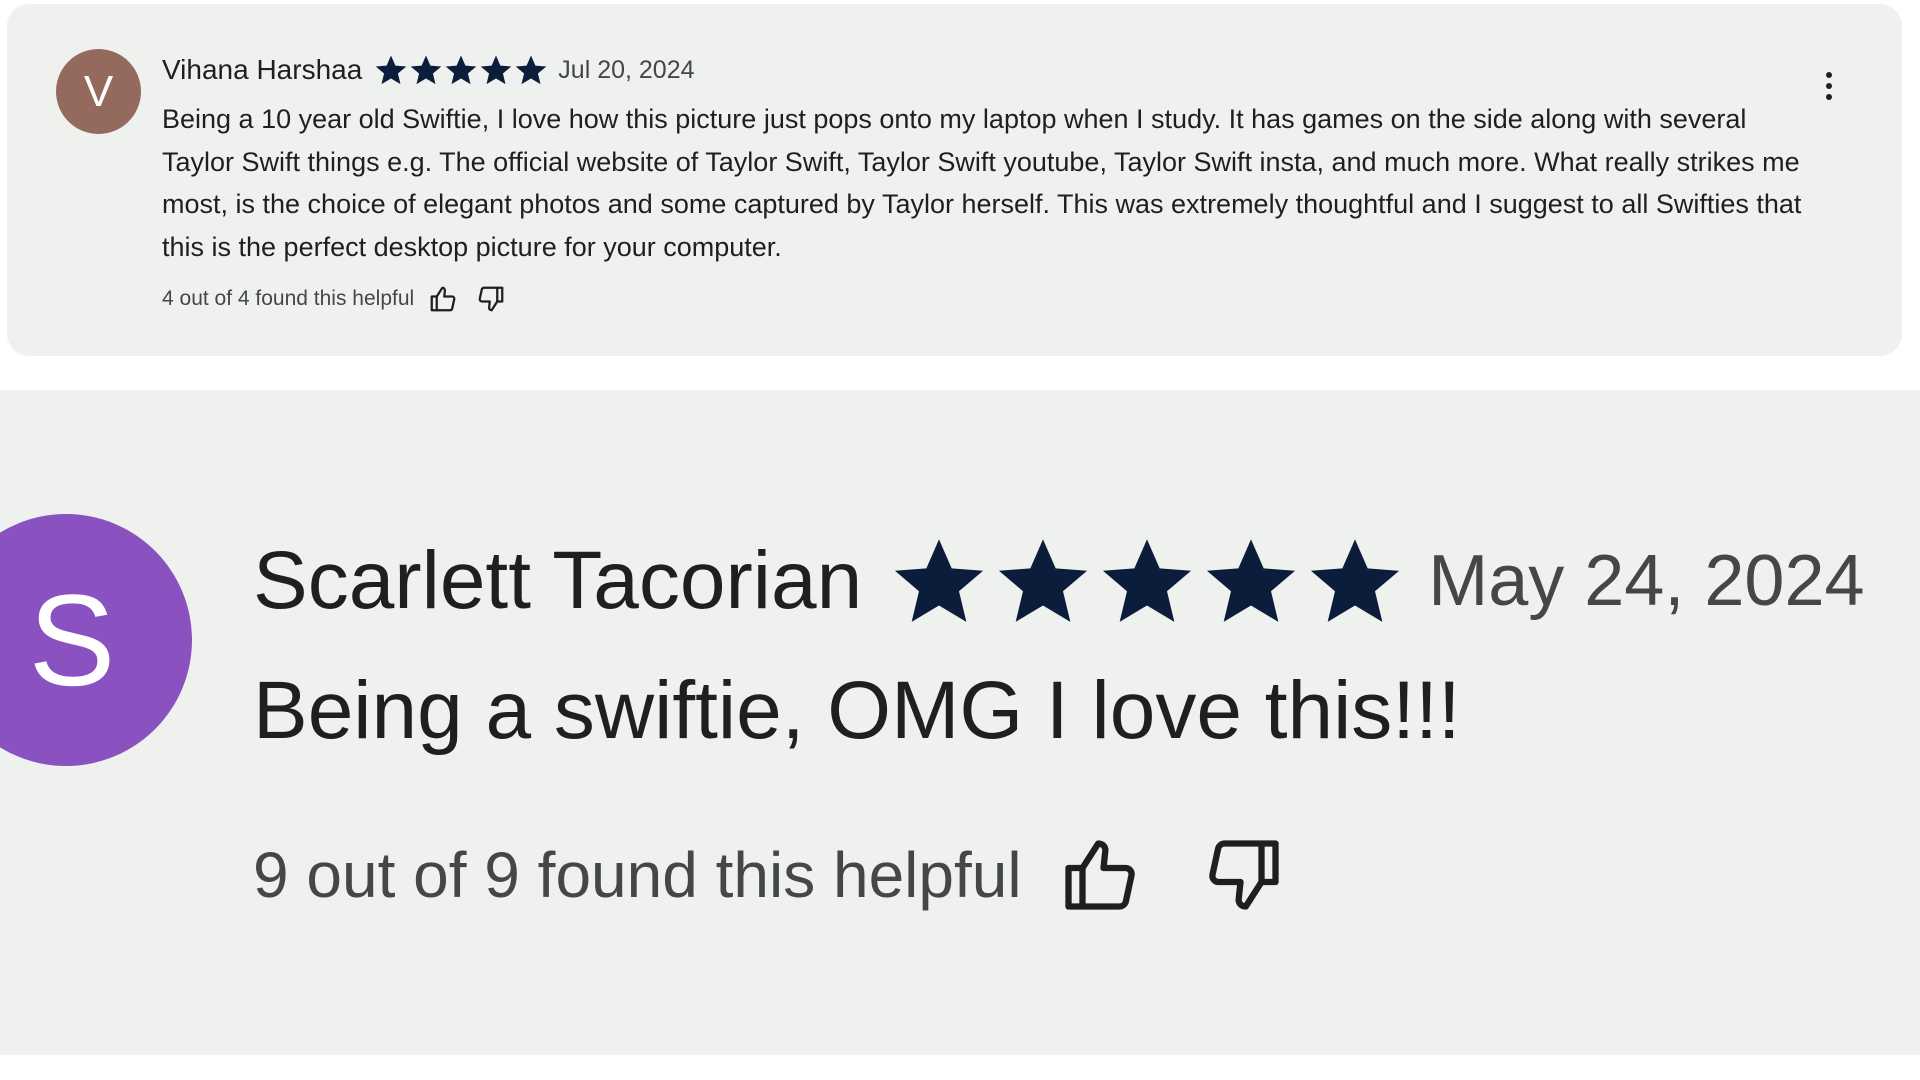 Image resolution: width=1920 pixels, height=1080 pixels. I want to click on review-footer: 4 out of 4 found this helpful, so click(334, 299).